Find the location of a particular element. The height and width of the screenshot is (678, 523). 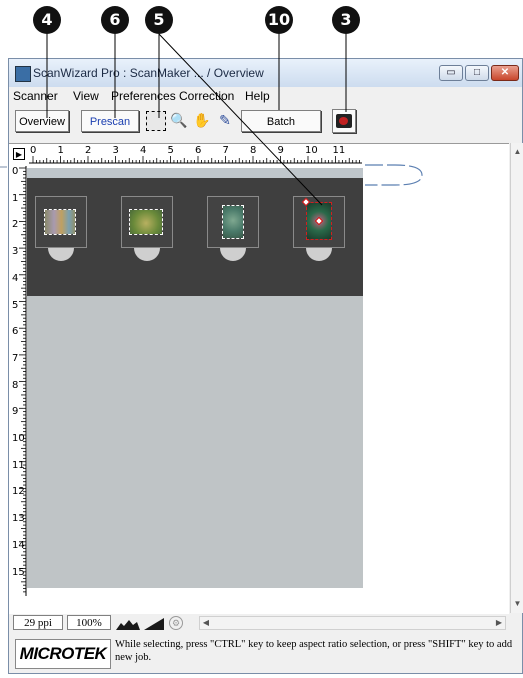

left-ruler-number: 13 is located at coordinates (18, 519).